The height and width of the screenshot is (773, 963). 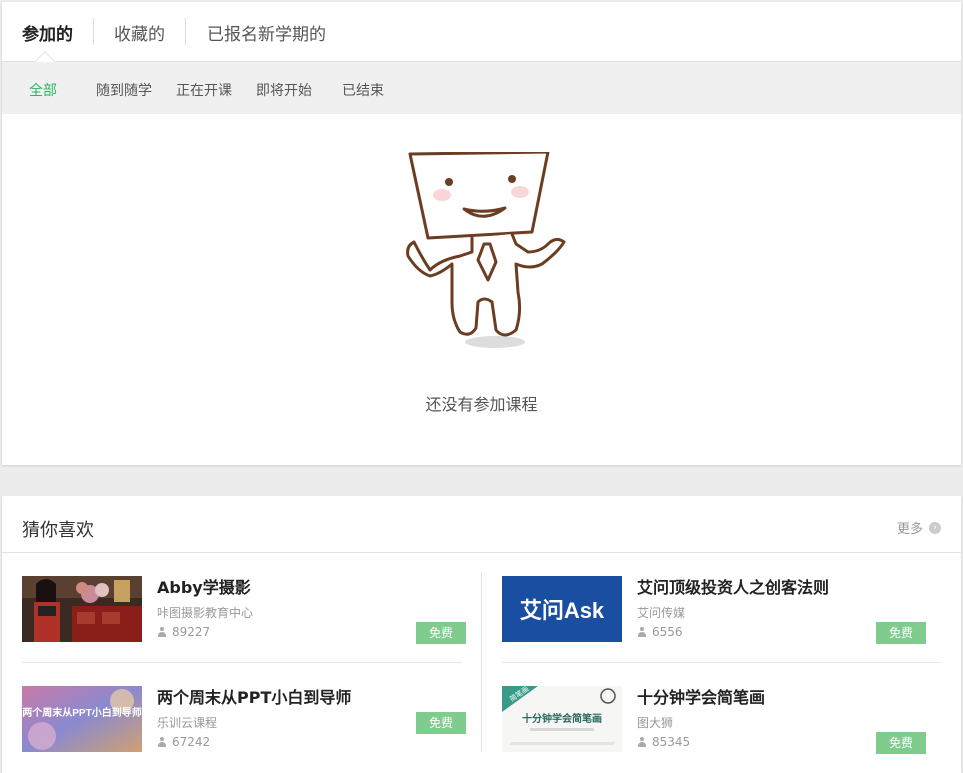 What do you see at coordinates (667, 632) in the screenshot?
I see `learner-count: 6556` at bounding box center [667, 632].